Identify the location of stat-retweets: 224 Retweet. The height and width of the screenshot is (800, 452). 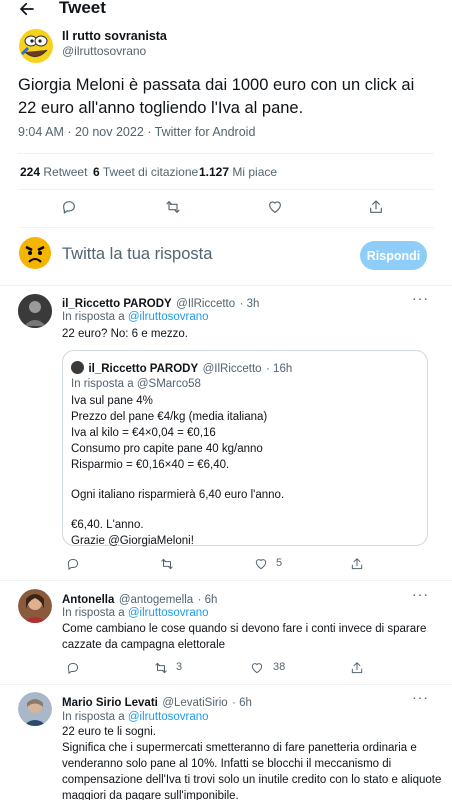
(53, 172).